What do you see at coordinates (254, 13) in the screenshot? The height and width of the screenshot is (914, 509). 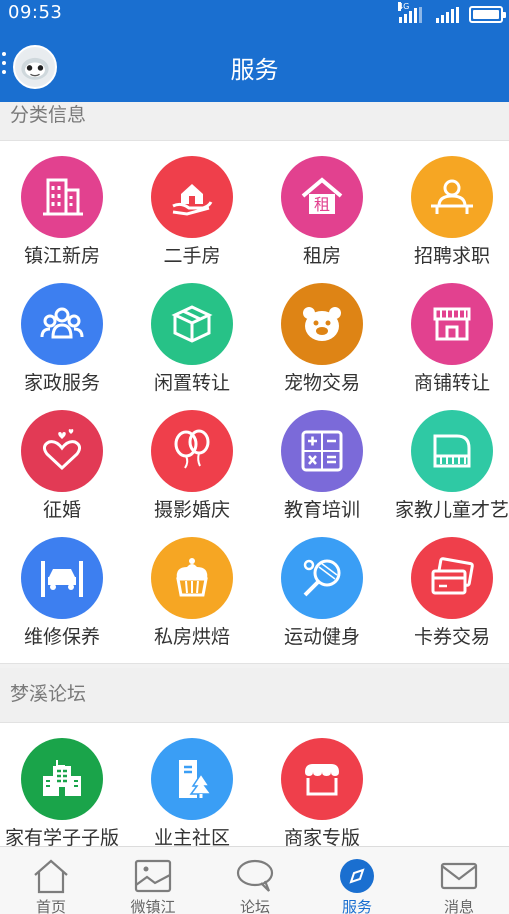 I see `status-bar: 09:53 4G` at bounding box center [254, 13].